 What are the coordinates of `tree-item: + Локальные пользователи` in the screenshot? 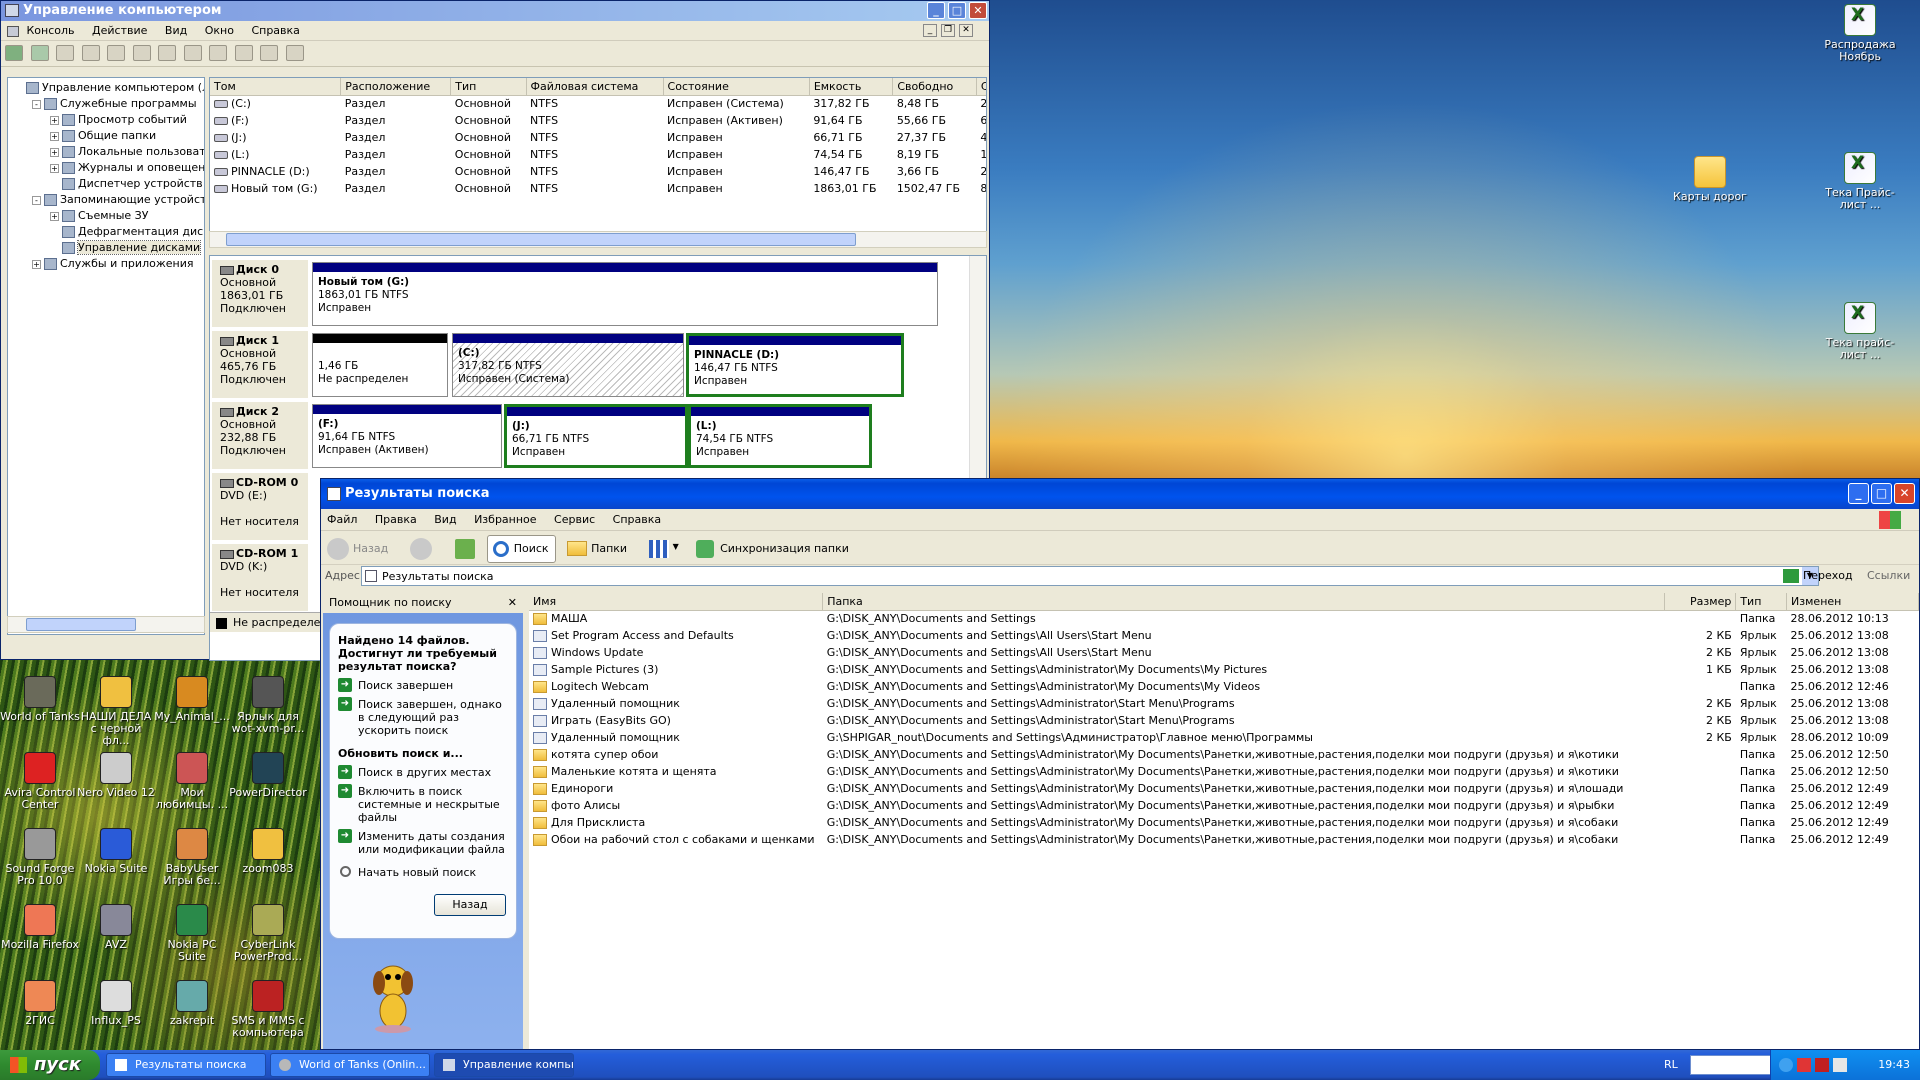 It's located at (107, 152).